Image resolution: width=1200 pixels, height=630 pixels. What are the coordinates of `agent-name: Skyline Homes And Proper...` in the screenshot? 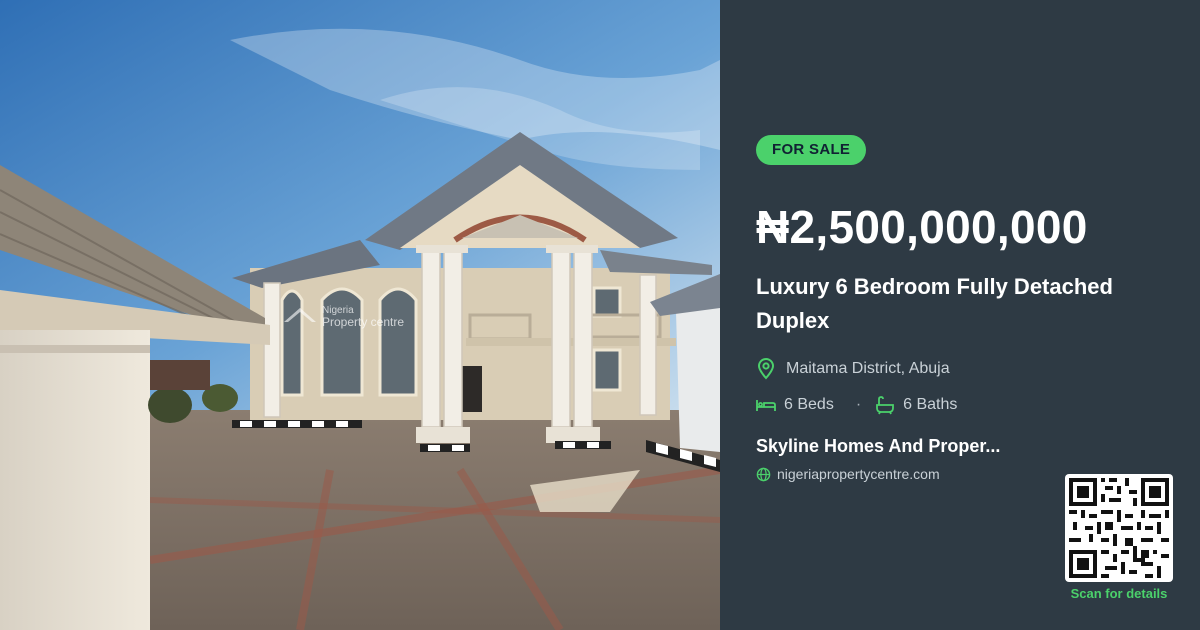 It's located at (906, 446).